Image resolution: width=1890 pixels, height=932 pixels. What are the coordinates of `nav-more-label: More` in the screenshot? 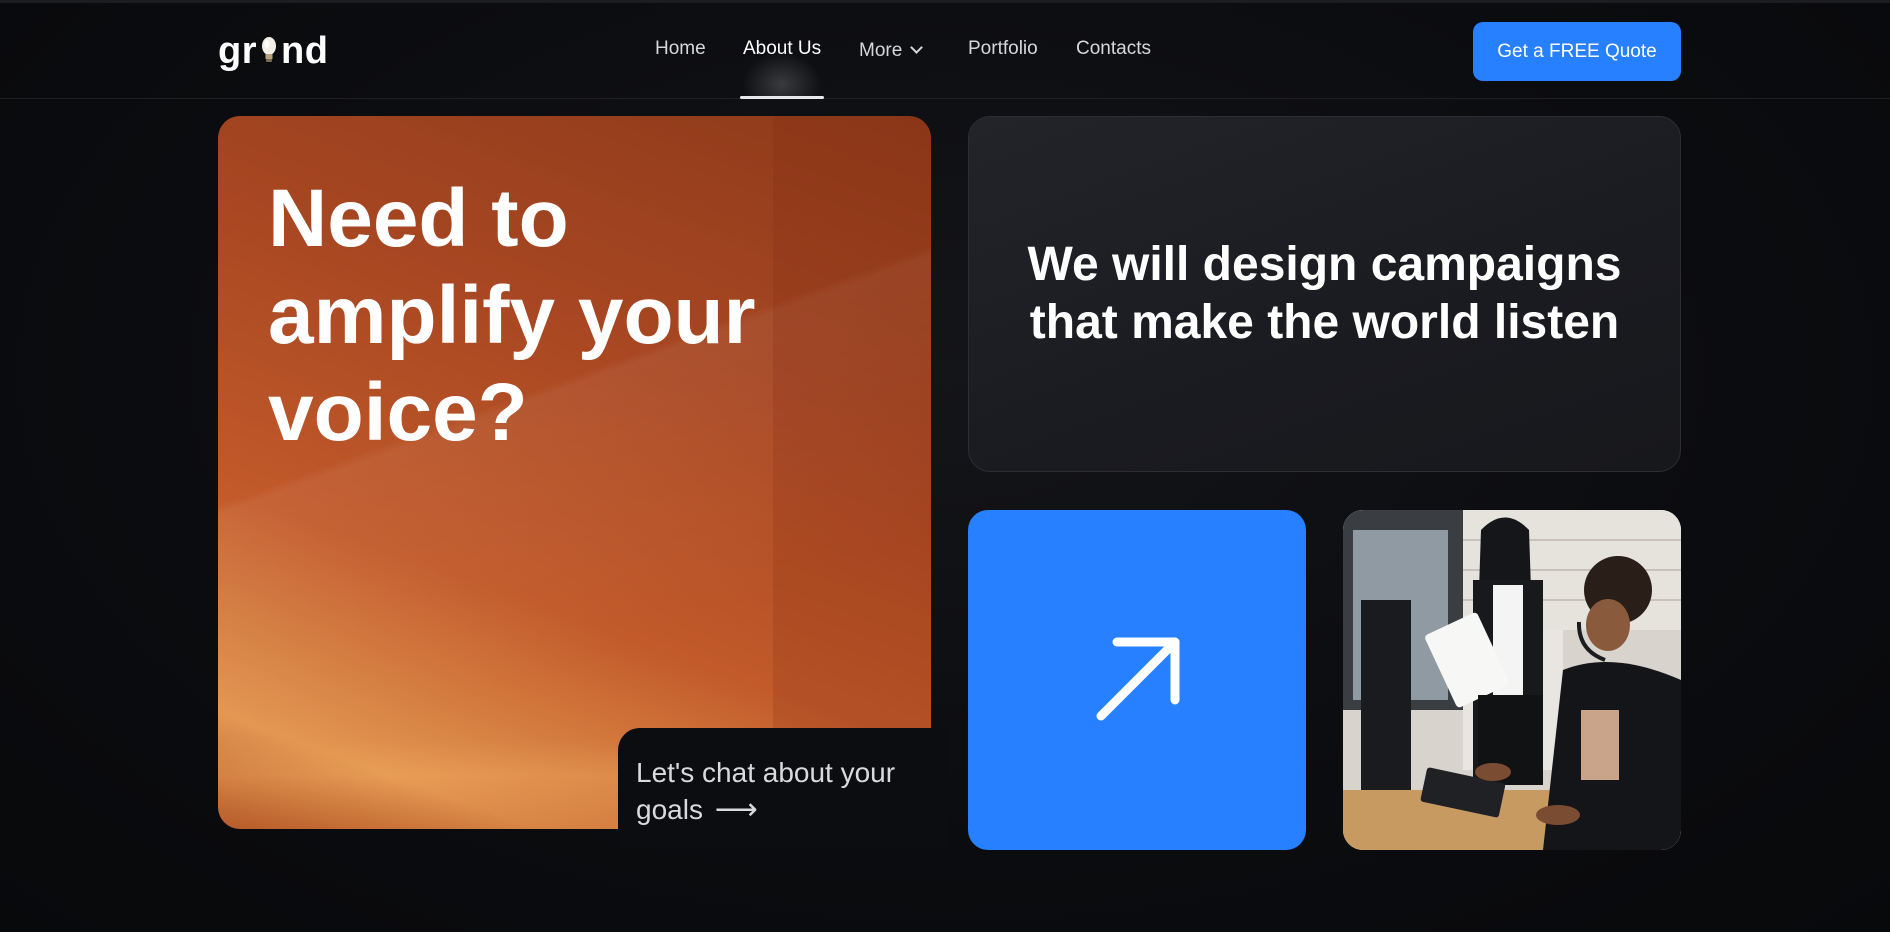 It's located at (881, 50).